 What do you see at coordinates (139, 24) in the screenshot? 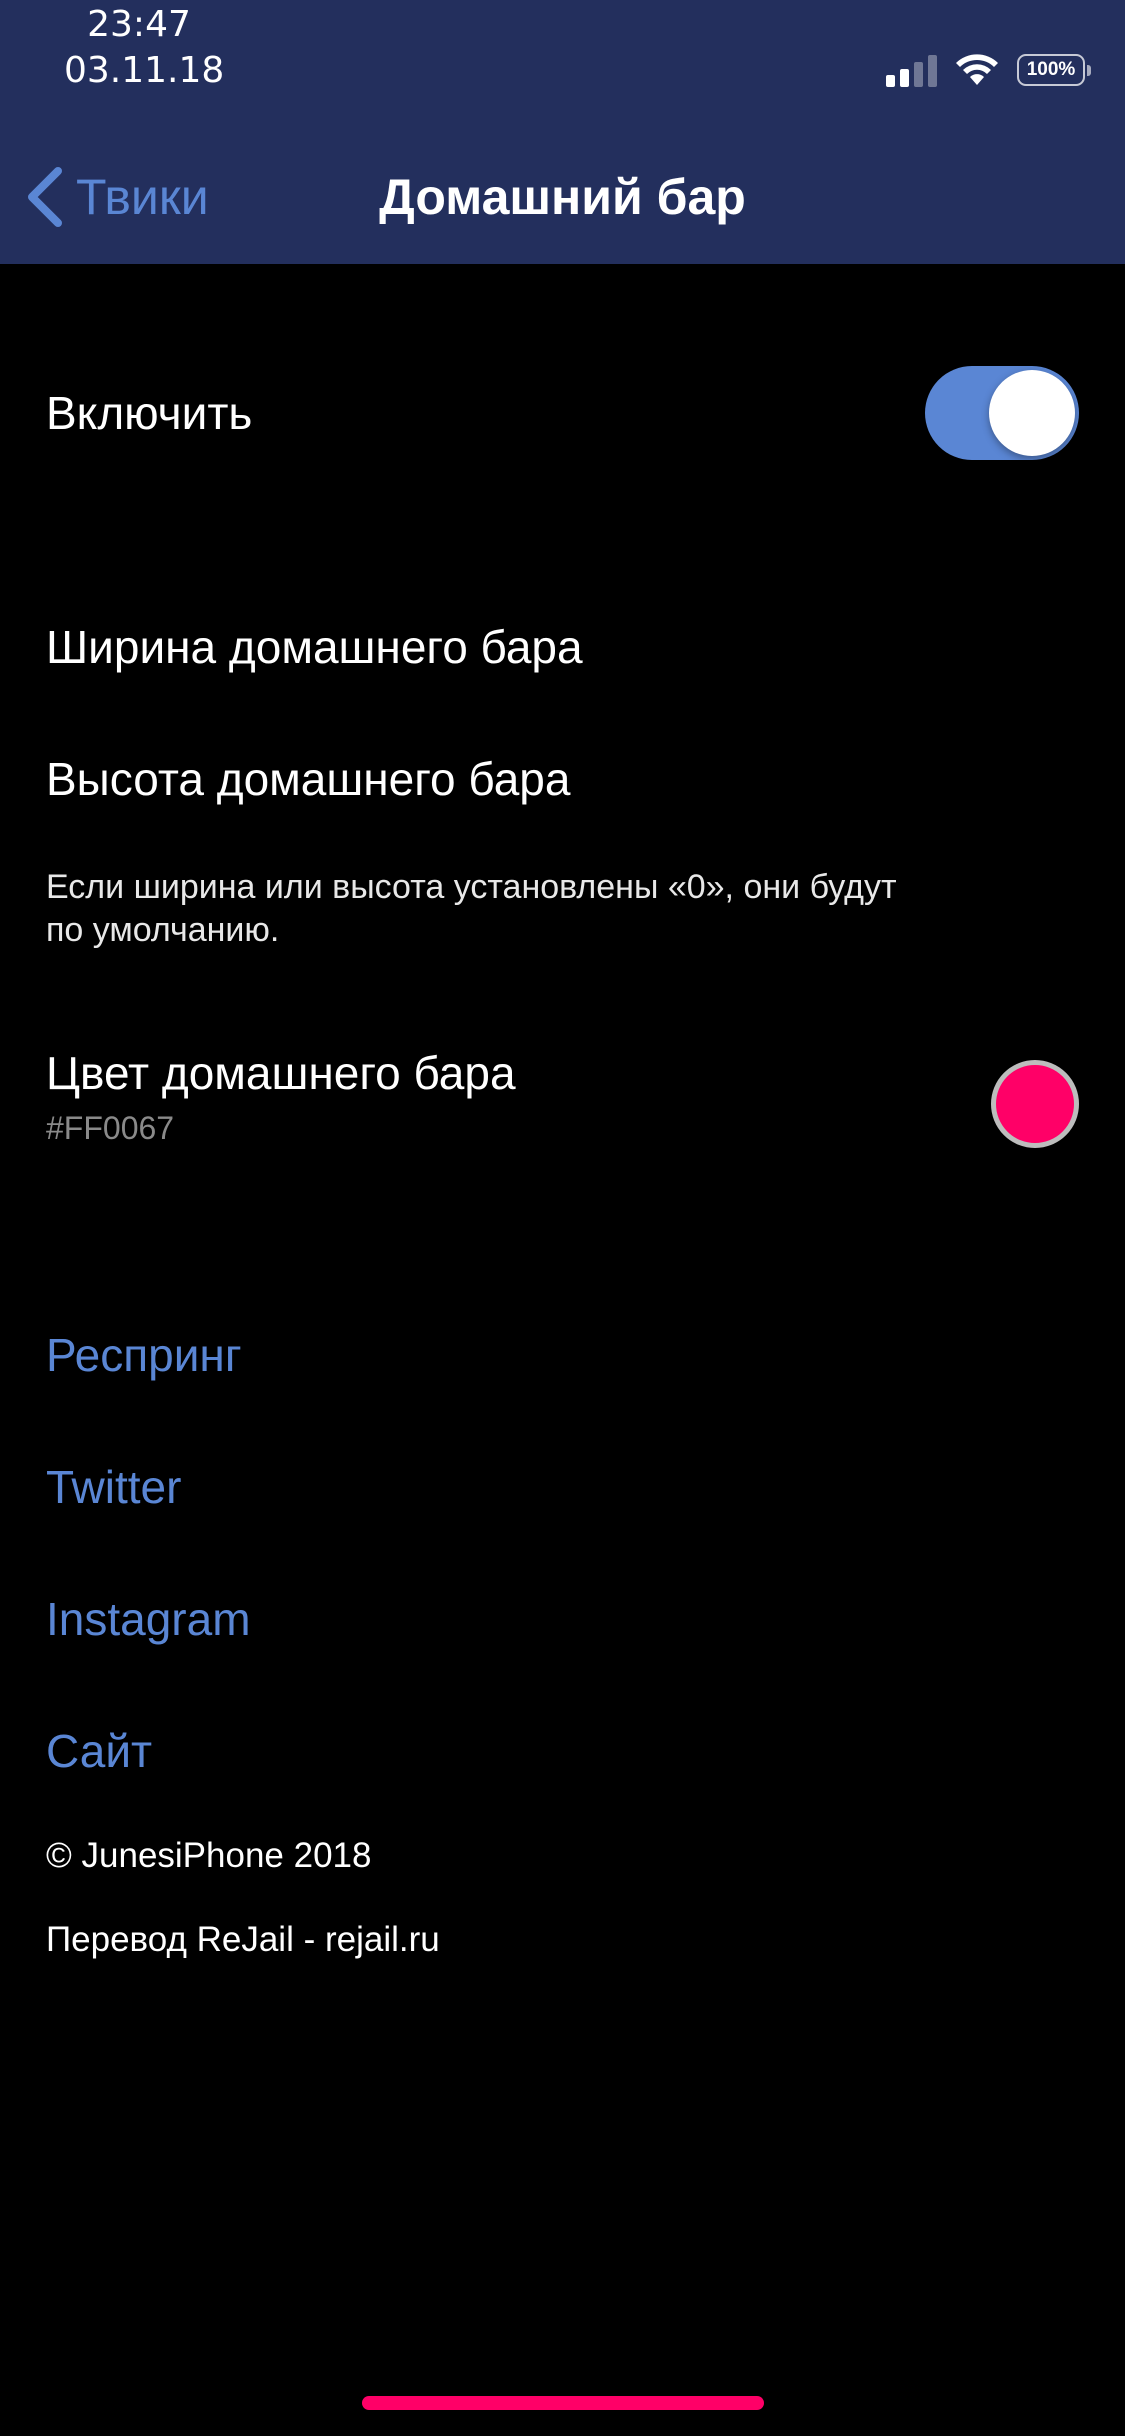
I see `status-time-clock: 23:47` at bounding box center [139, 24].